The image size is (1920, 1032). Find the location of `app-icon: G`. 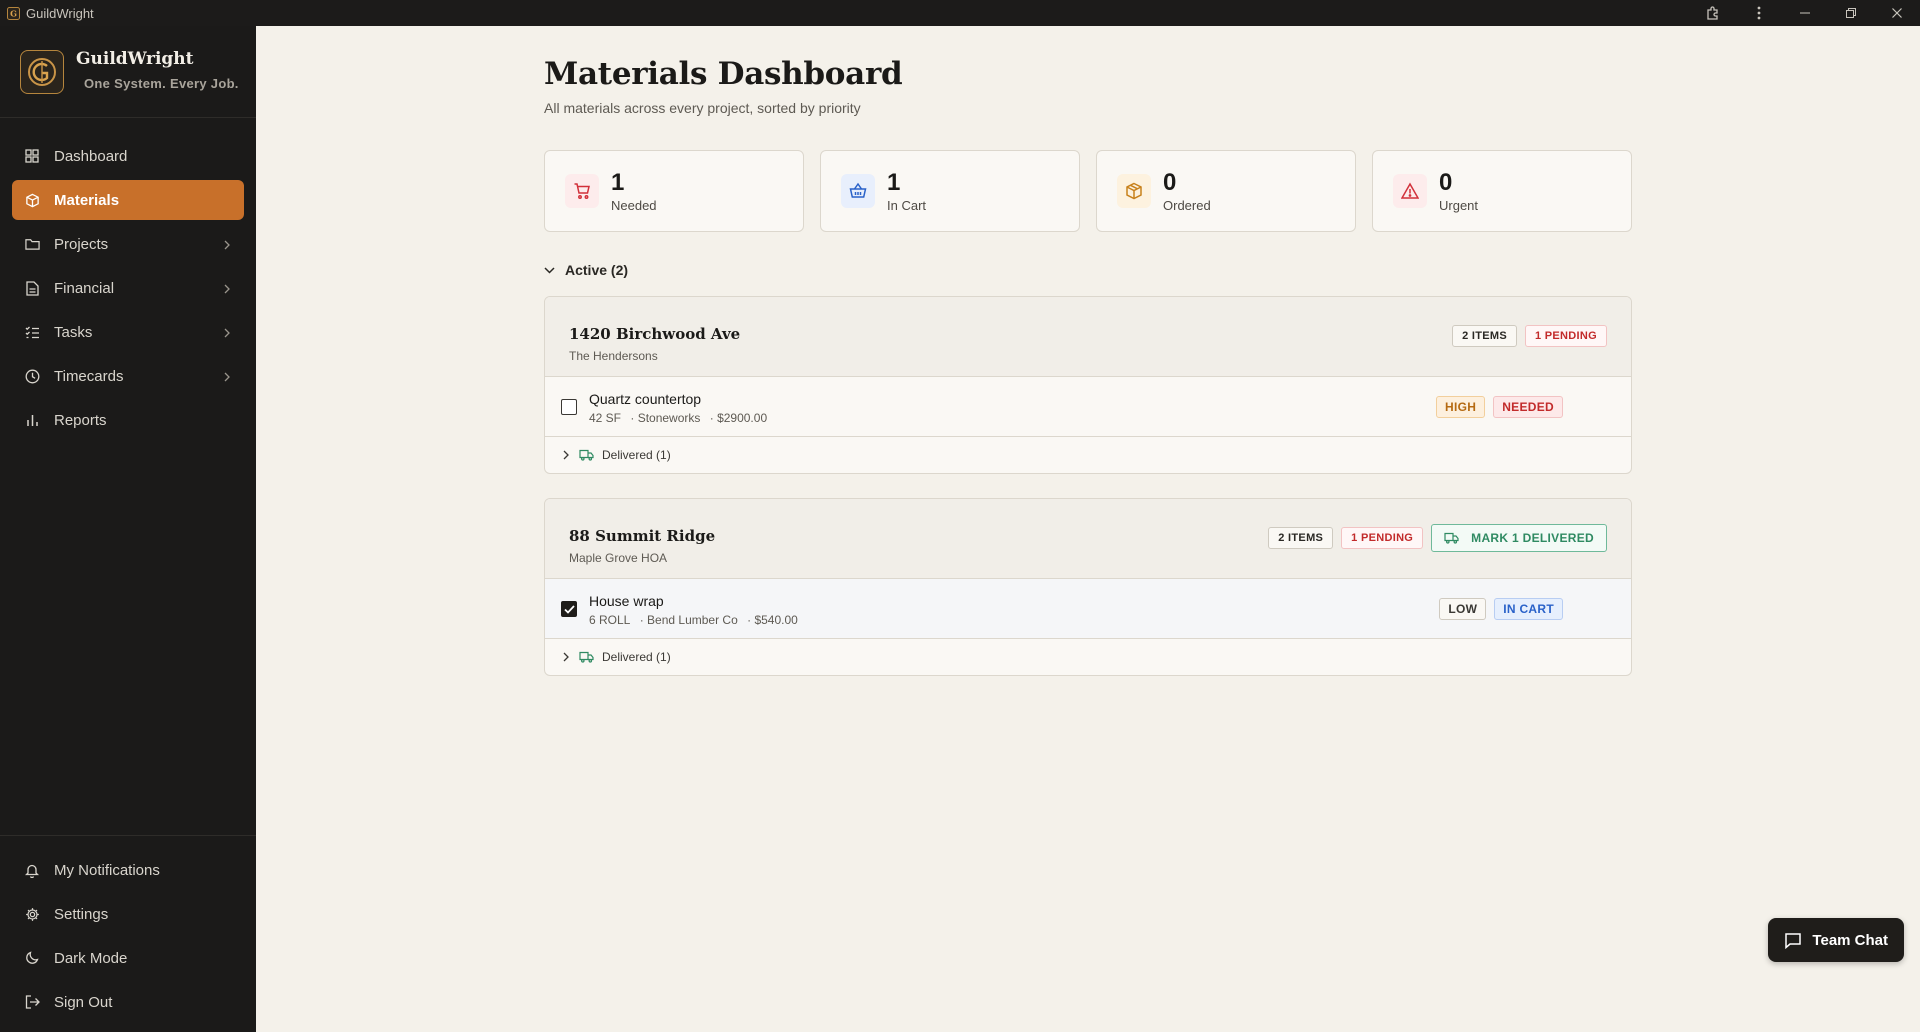

app-icon: G is located at coordinates (13, 13).